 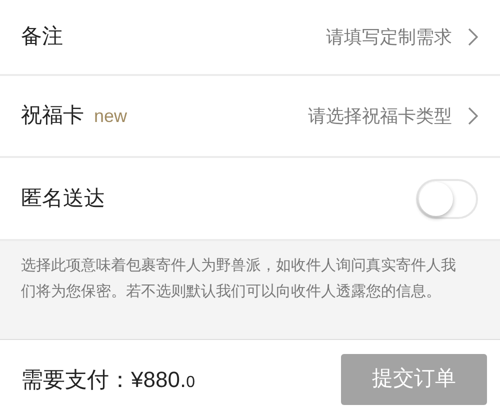 What do you see at coordinates (108, 380) in the screenshot?
I see `payment-total: 需要支付：¥880.0` at bounding box center [108, 380].